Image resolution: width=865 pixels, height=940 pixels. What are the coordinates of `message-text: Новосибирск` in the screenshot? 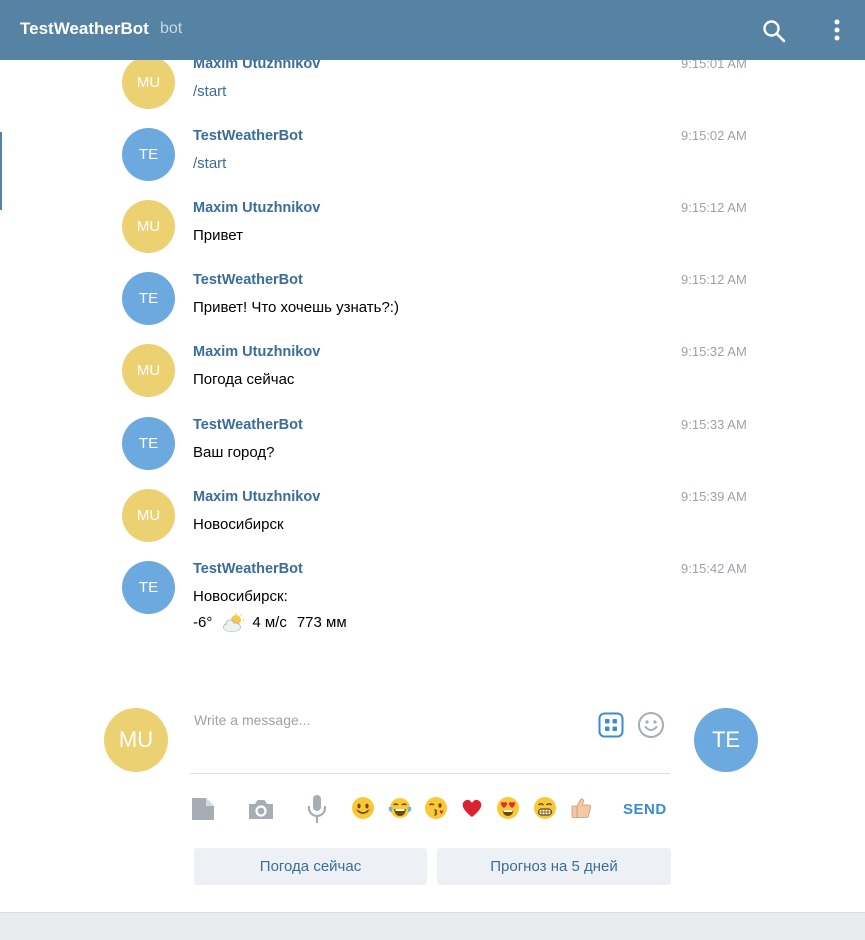 It's located at (238, 524).